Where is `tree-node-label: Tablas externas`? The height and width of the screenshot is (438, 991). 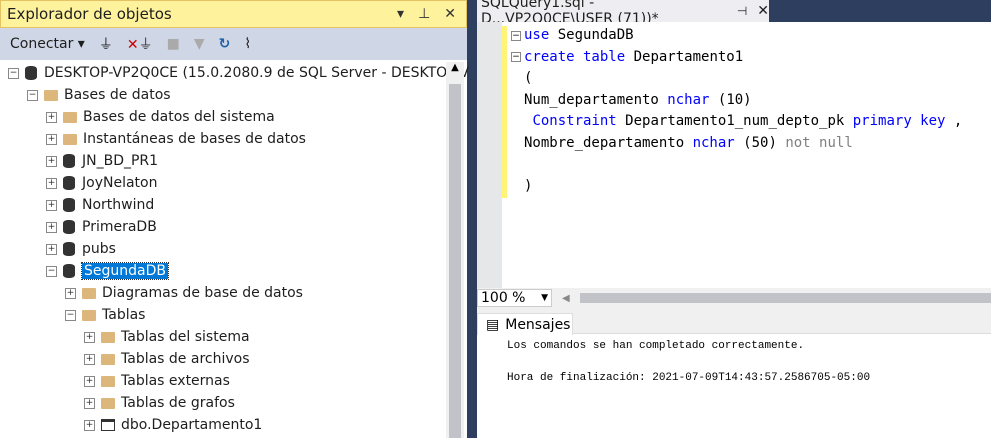
tree-node-label: Tablas externas is located at coordinates (175, 381).